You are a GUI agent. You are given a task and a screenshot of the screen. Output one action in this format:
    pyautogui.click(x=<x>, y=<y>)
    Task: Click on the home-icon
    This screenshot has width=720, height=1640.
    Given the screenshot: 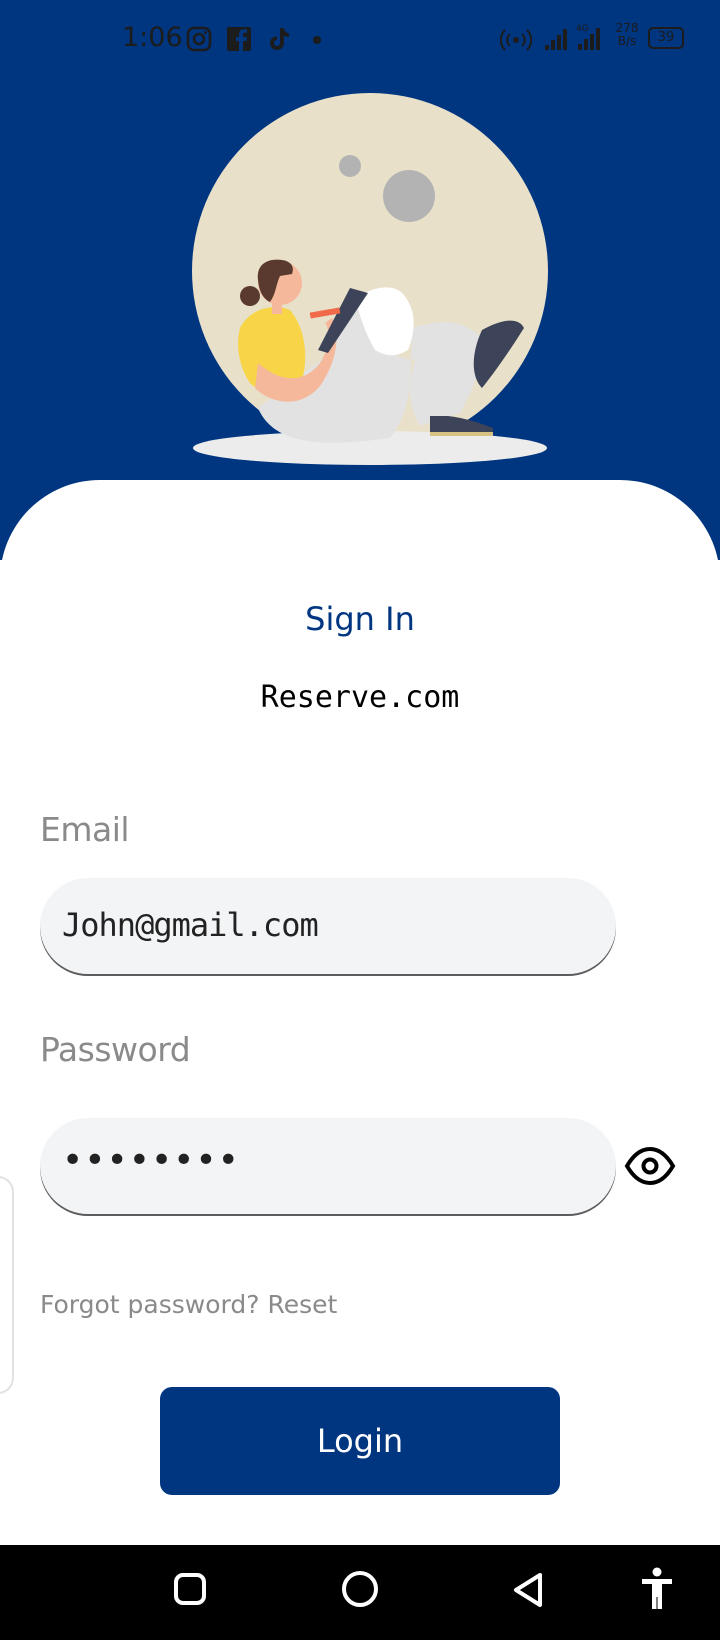 What is the action you would take?
    pyautogui.click(x=360, y=1589)
    